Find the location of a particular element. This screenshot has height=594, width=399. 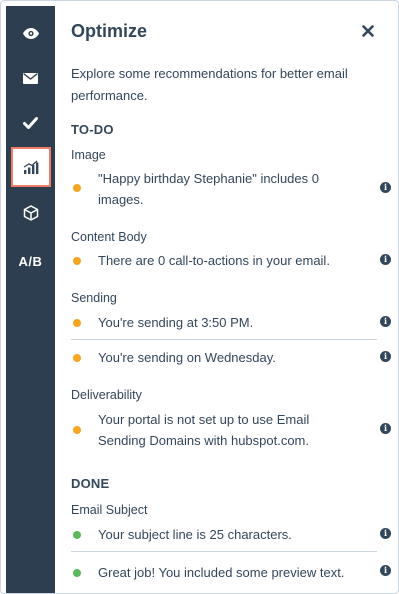

recommendation-text: Your subject line is 25 characters. is located at coordinates (195, 534).